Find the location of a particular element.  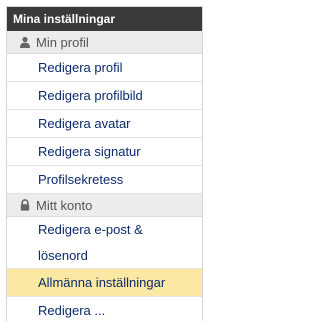

menu-item-allmanna-installningar: Allmänna inställningar is located at coordinates (104, 283).